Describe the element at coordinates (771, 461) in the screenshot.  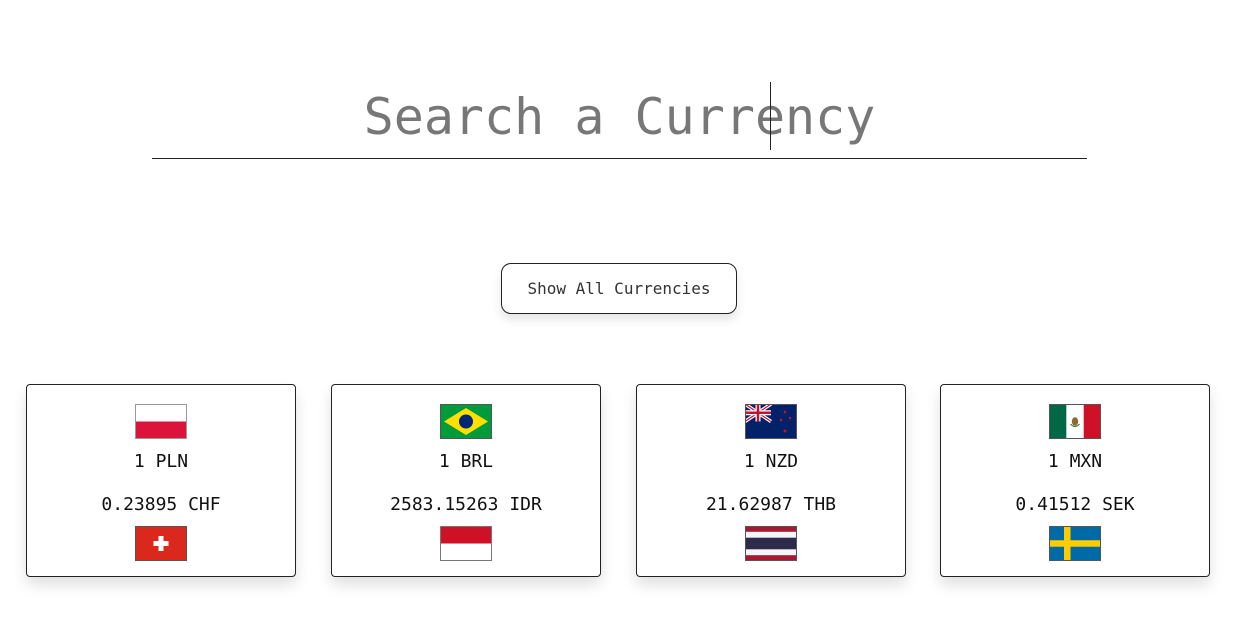
I see `from-amount: 1 NZD` at that location.